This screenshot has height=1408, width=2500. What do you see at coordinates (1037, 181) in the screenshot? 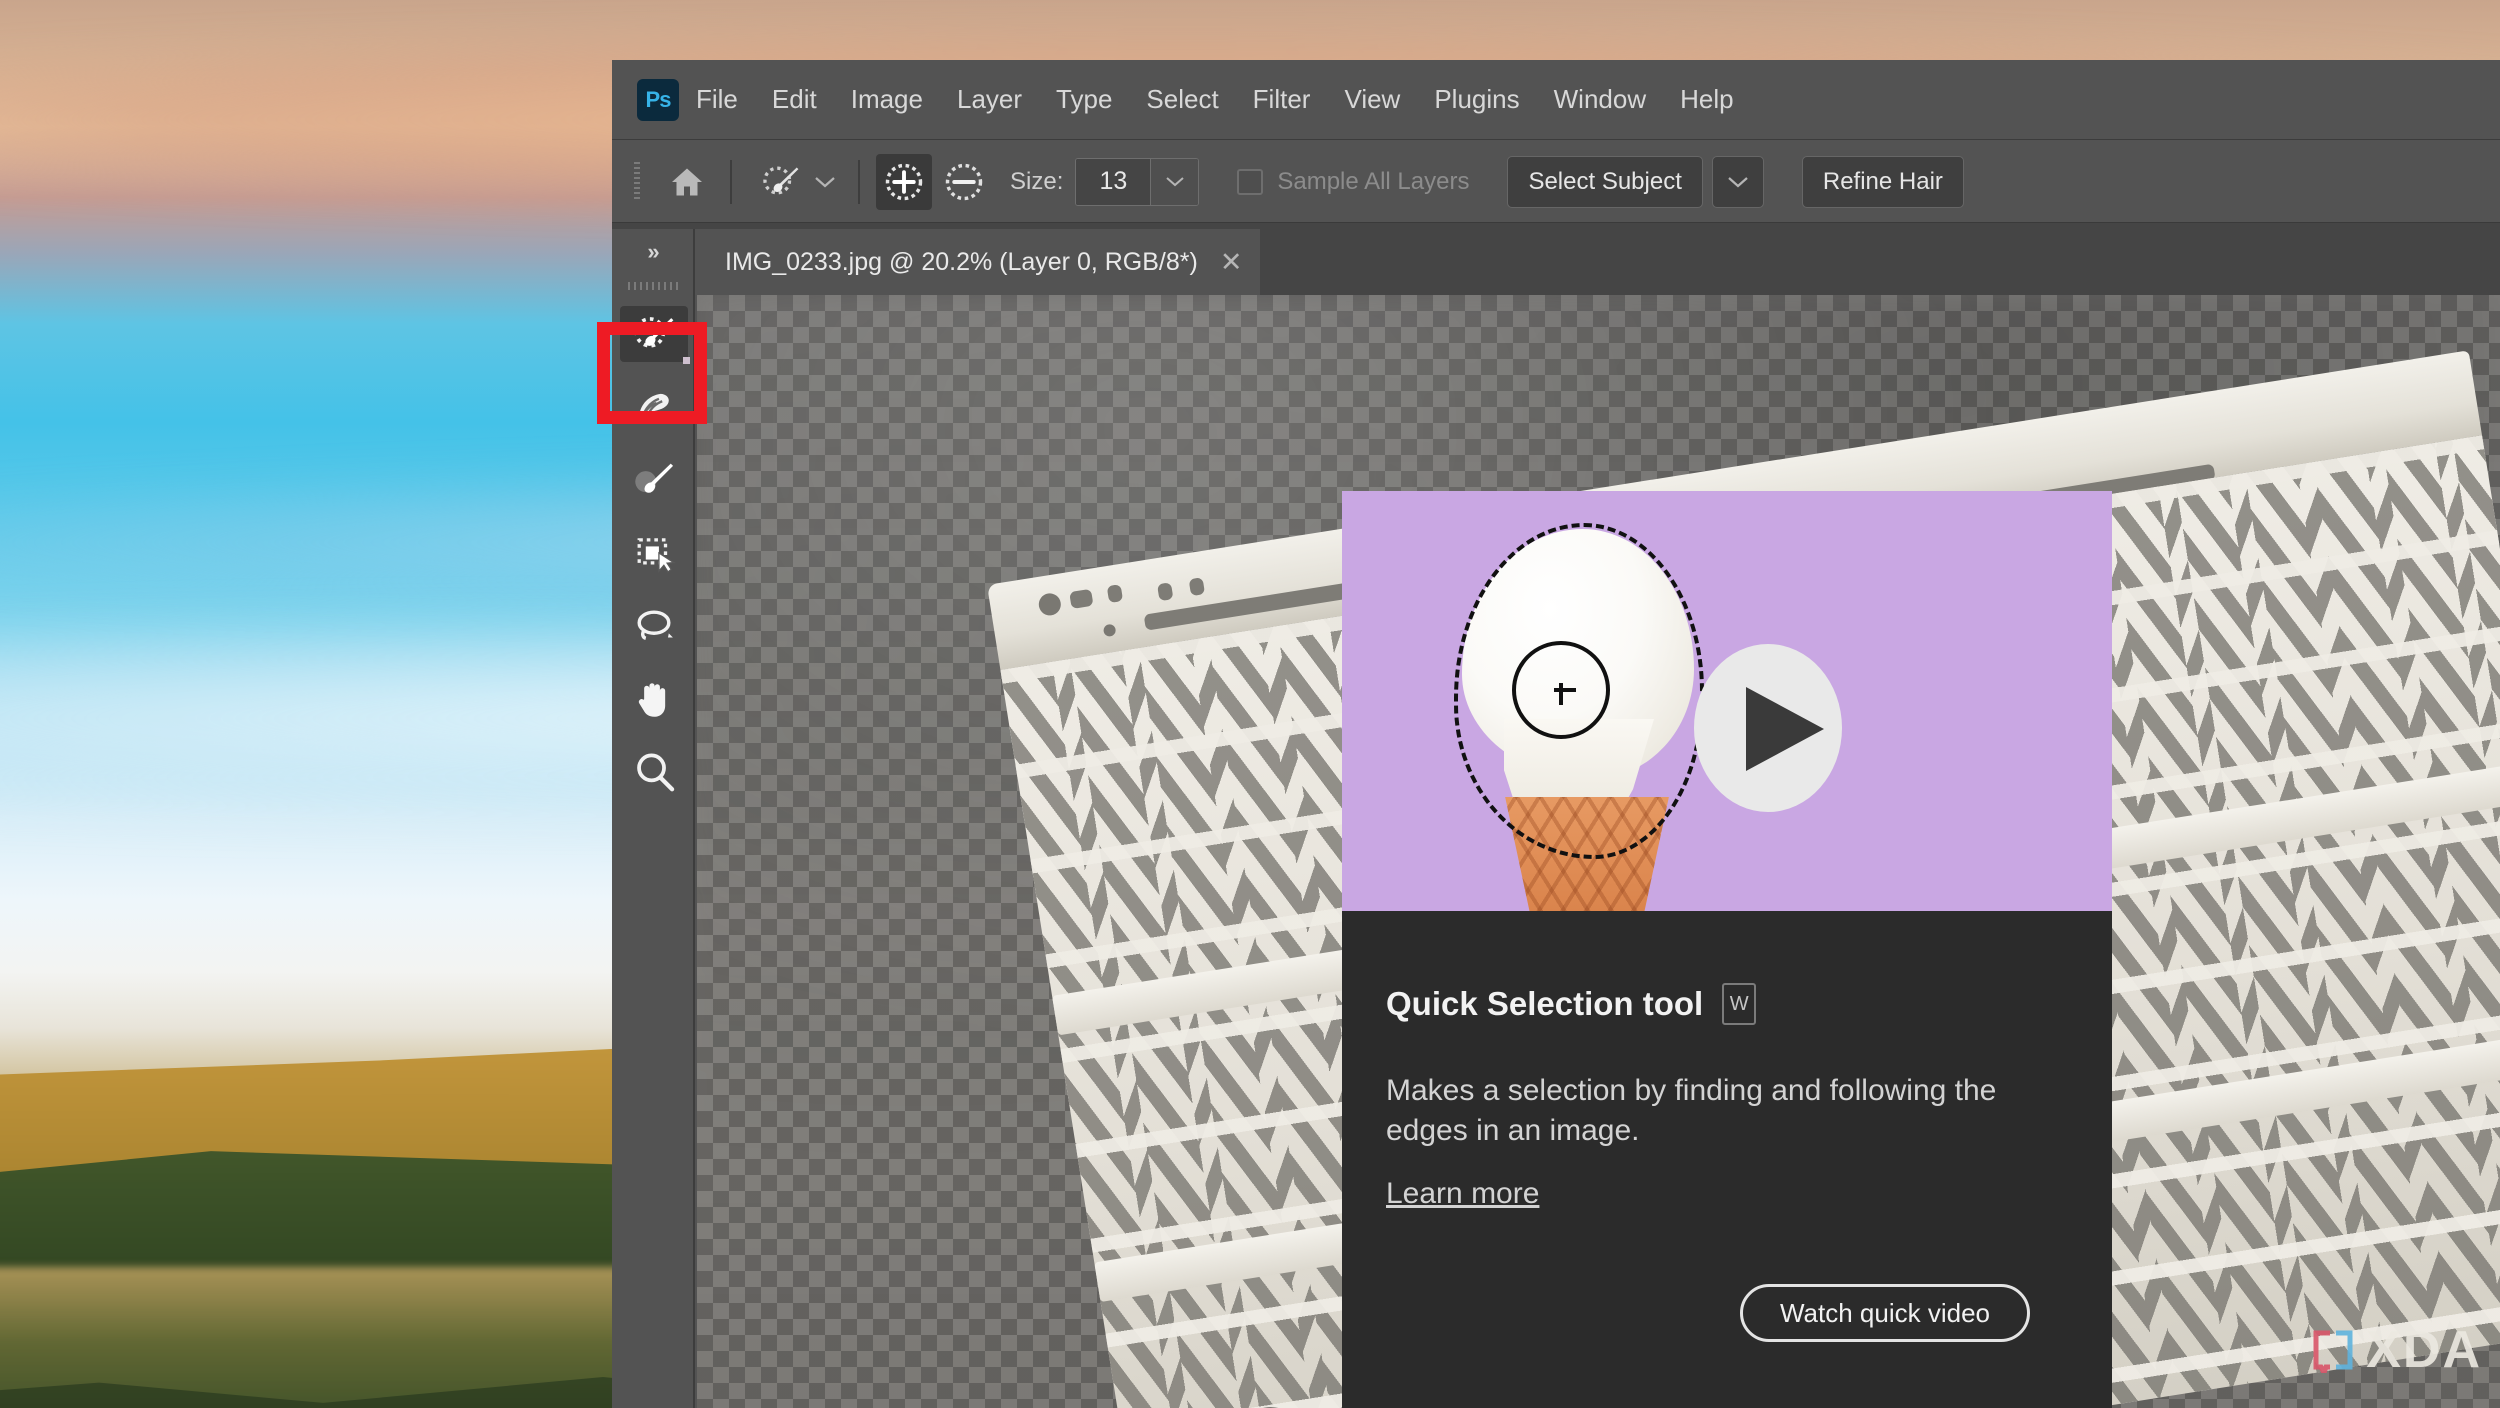
I see `size-label: Size:` at bounding box center [1037, 181].